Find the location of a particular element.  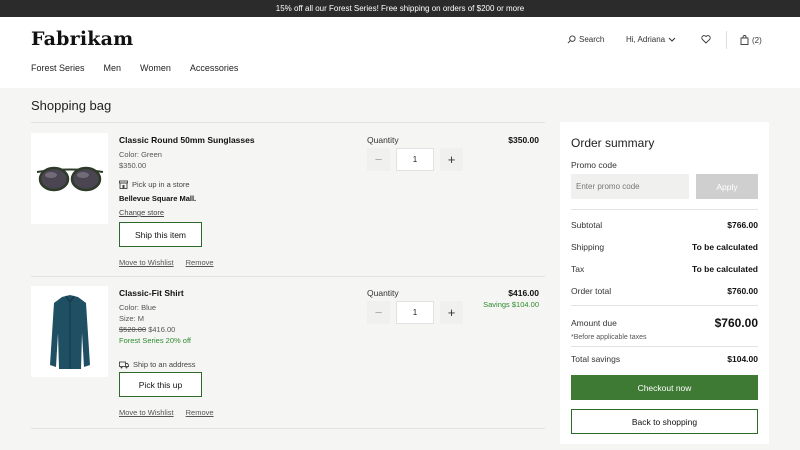

header-divider is located at coordinates (726, 40).